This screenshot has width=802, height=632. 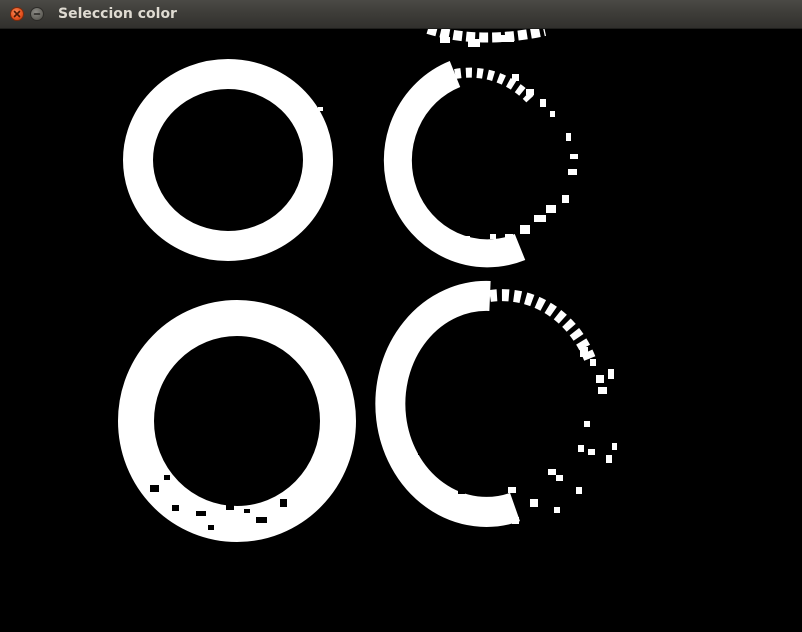 What do you see at coordinates (401, 14) in the screenshot?
I see `title-bar: Seleccion color` at bounding box center [401, 14].